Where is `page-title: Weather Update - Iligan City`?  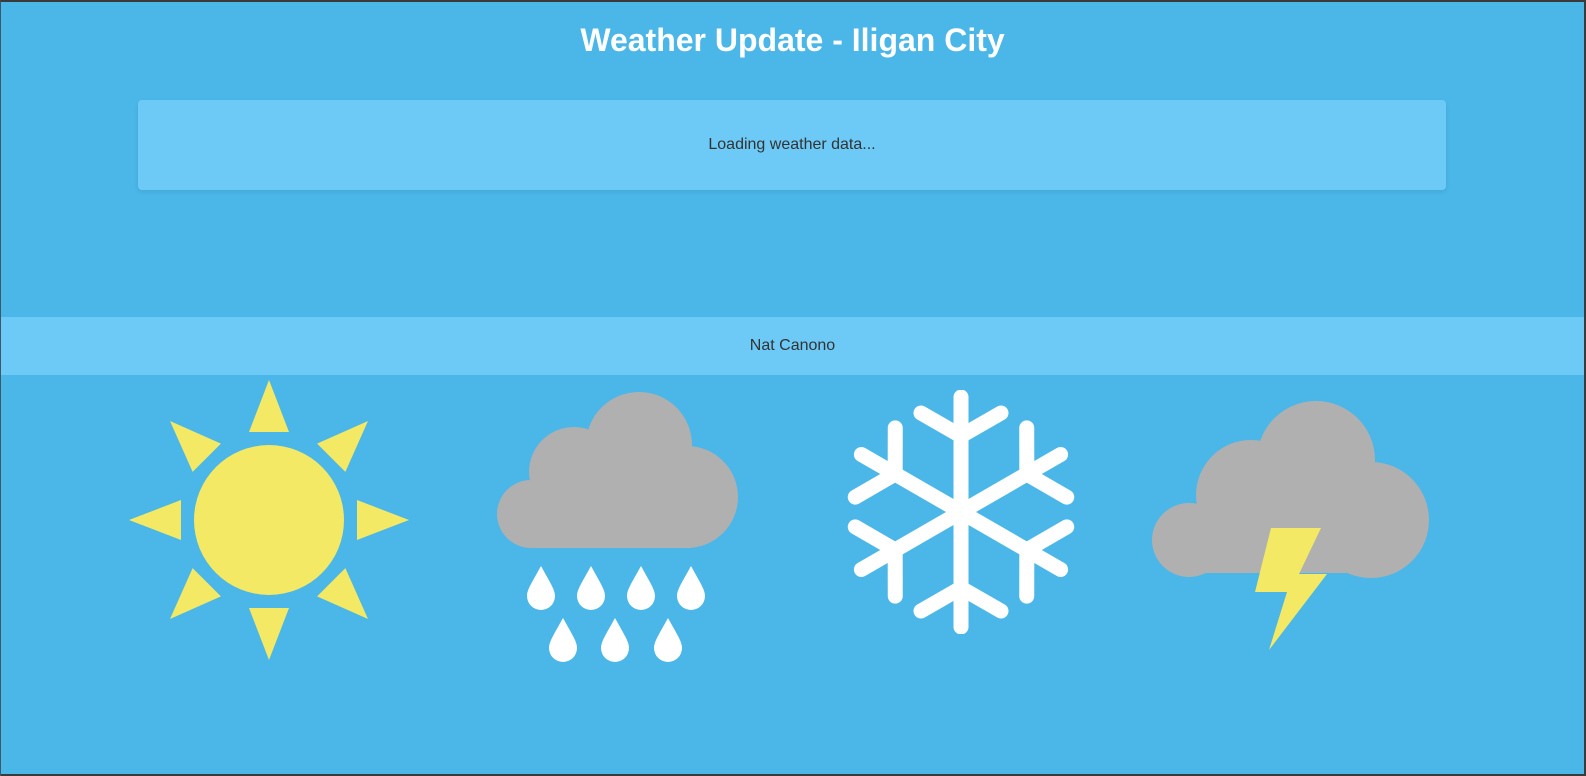
page-title: Weather Update - Iligan City is located at coordinates (792, 40).